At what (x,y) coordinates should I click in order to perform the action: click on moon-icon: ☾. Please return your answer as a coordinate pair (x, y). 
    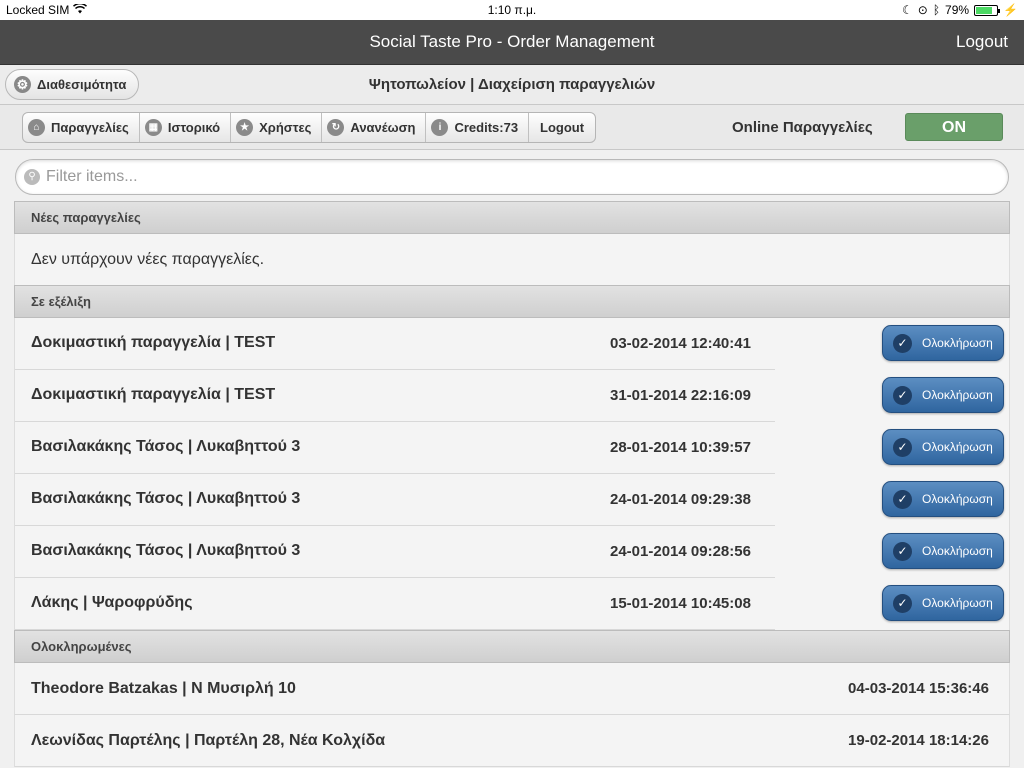
    Looking at the image, I should click on (907, 10).